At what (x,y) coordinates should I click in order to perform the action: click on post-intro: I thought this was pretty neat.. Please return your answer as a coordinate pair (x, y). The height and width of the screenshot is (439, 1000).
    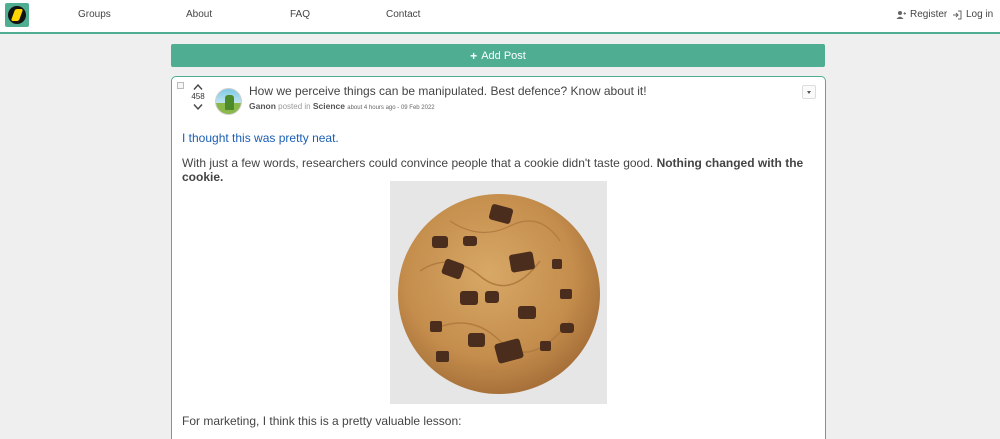
    Looking at the image, I should click on (260, 138).